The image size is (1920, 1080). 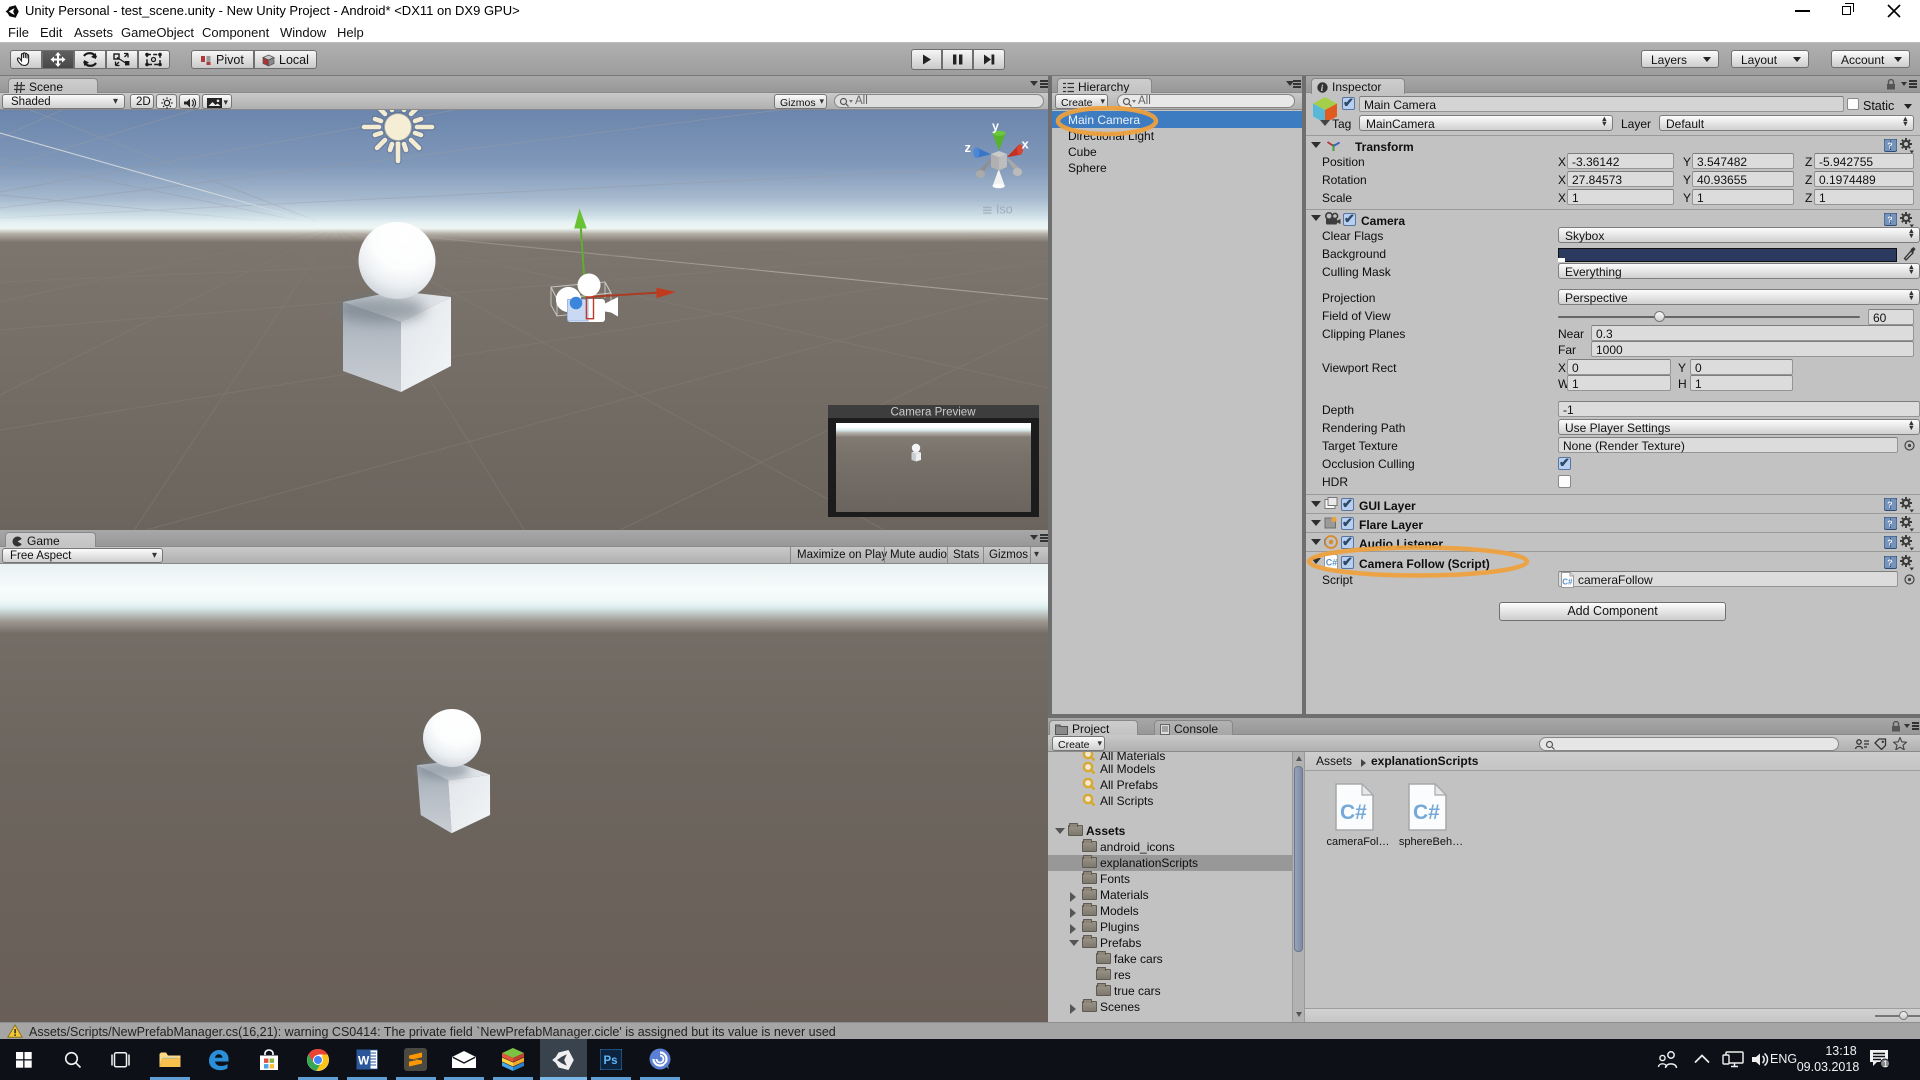 I want to click on svg-text: Ps, so click(x=611, y=1061).